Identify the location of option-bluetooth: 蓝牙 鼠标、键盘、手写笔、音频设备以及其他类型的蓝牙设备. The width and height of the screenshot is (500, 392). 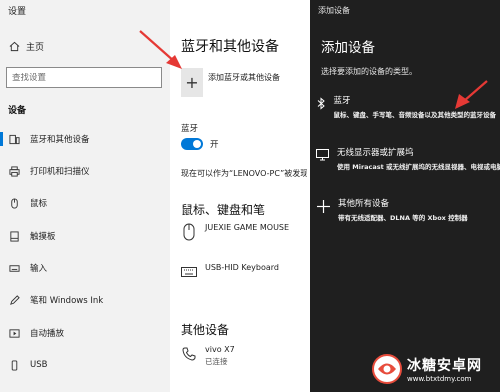
(406, 106).